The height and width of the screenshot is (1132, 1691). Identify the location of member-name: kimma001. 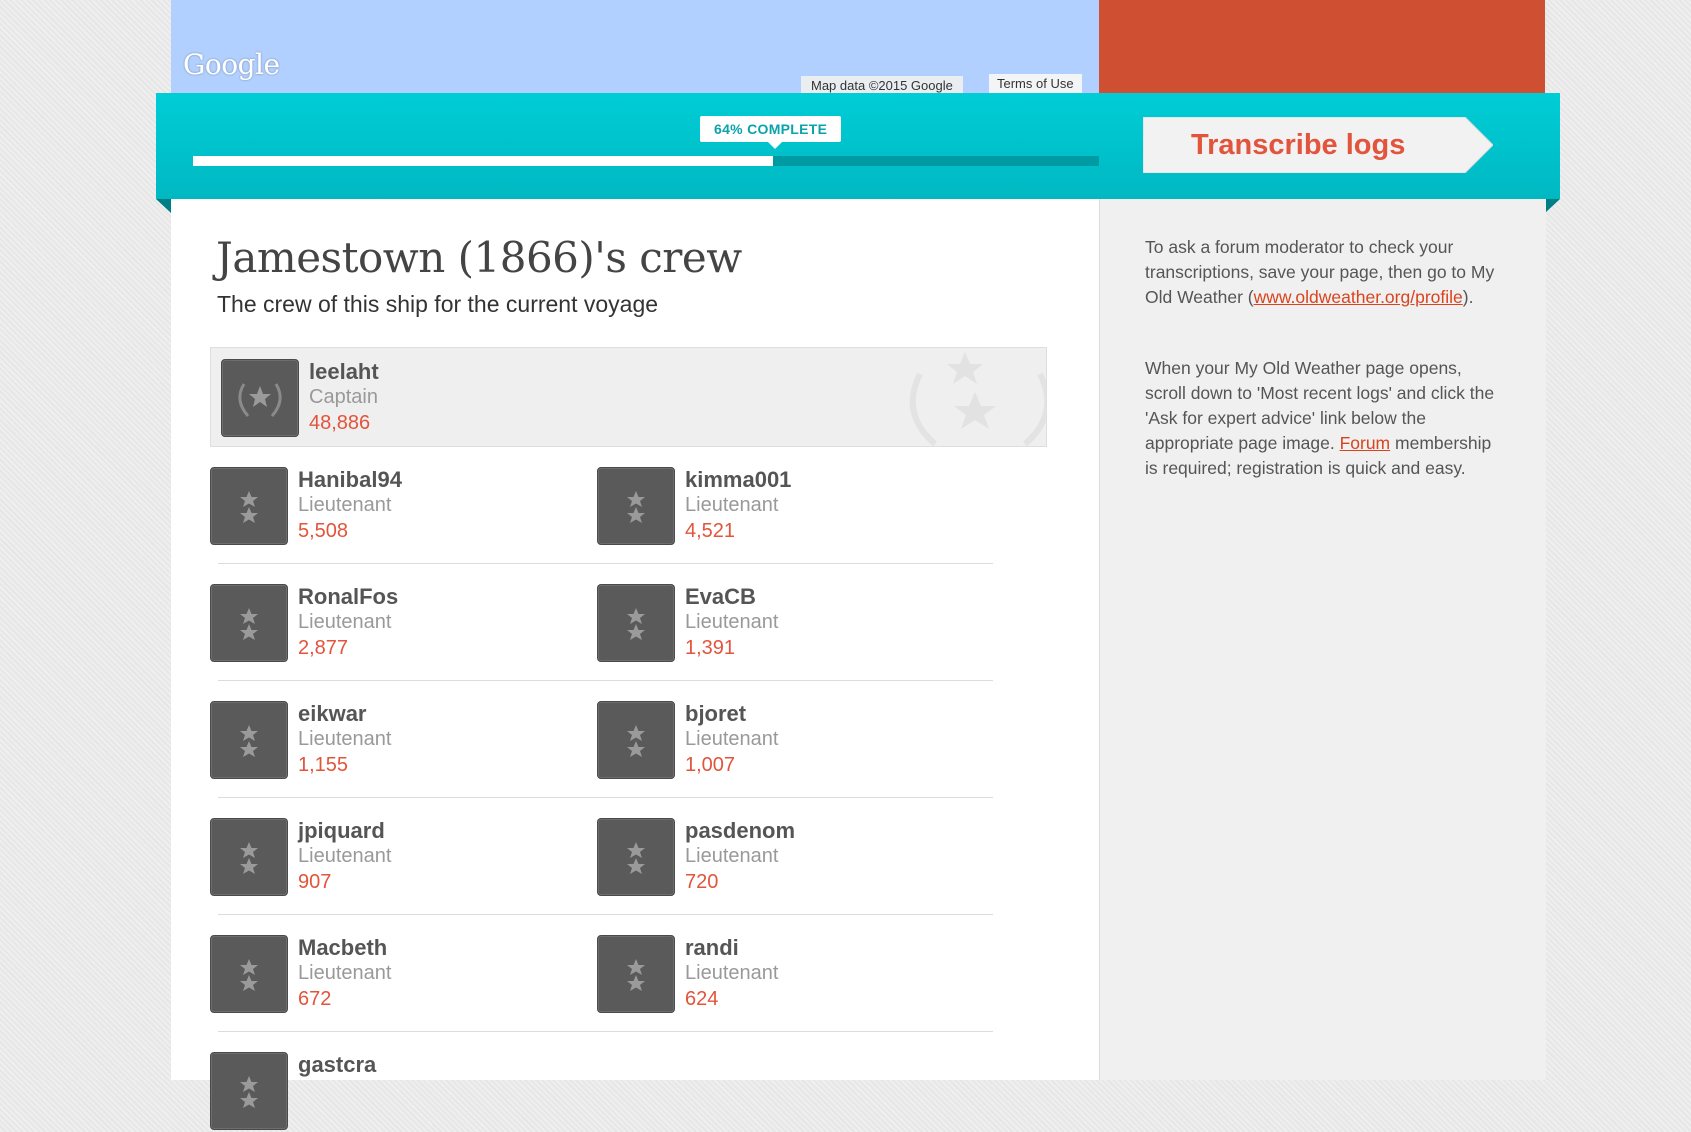
(738, 480).